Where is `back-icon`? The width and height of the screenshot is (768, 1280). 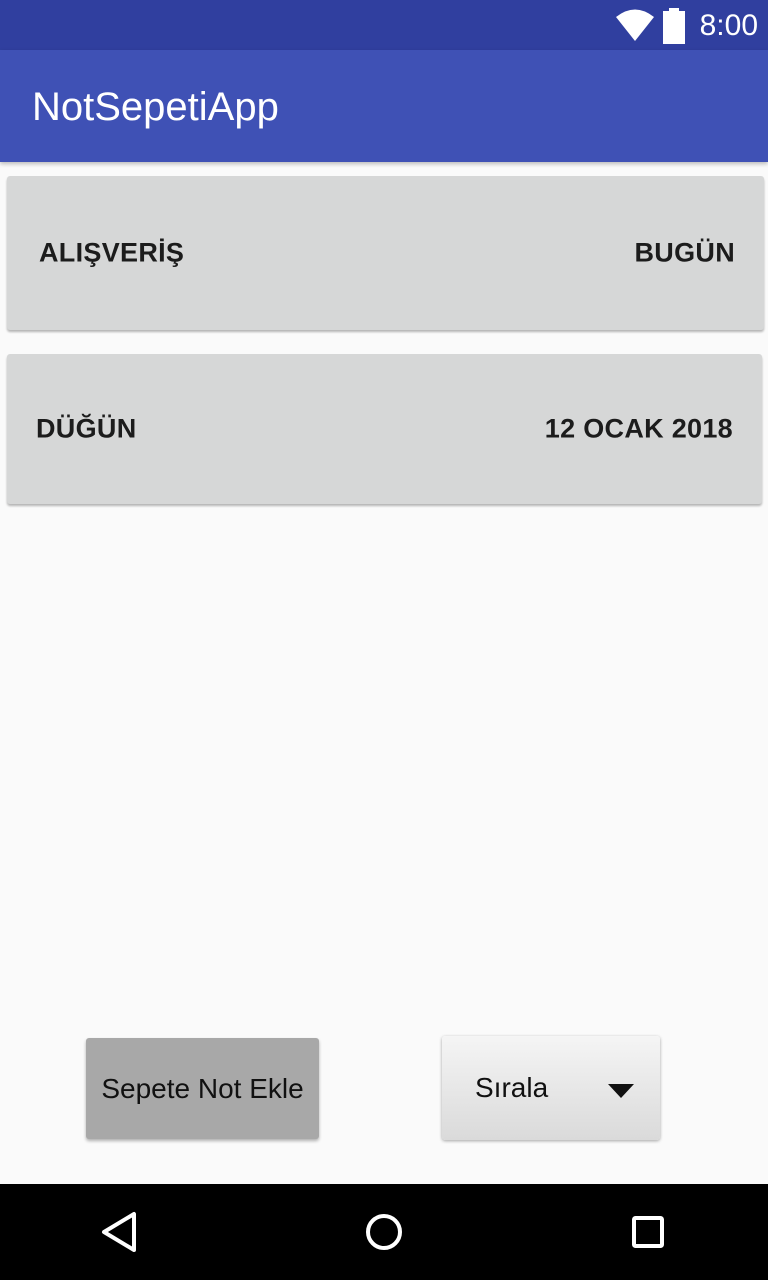
back-icon is located at coordinates (120, 1232).